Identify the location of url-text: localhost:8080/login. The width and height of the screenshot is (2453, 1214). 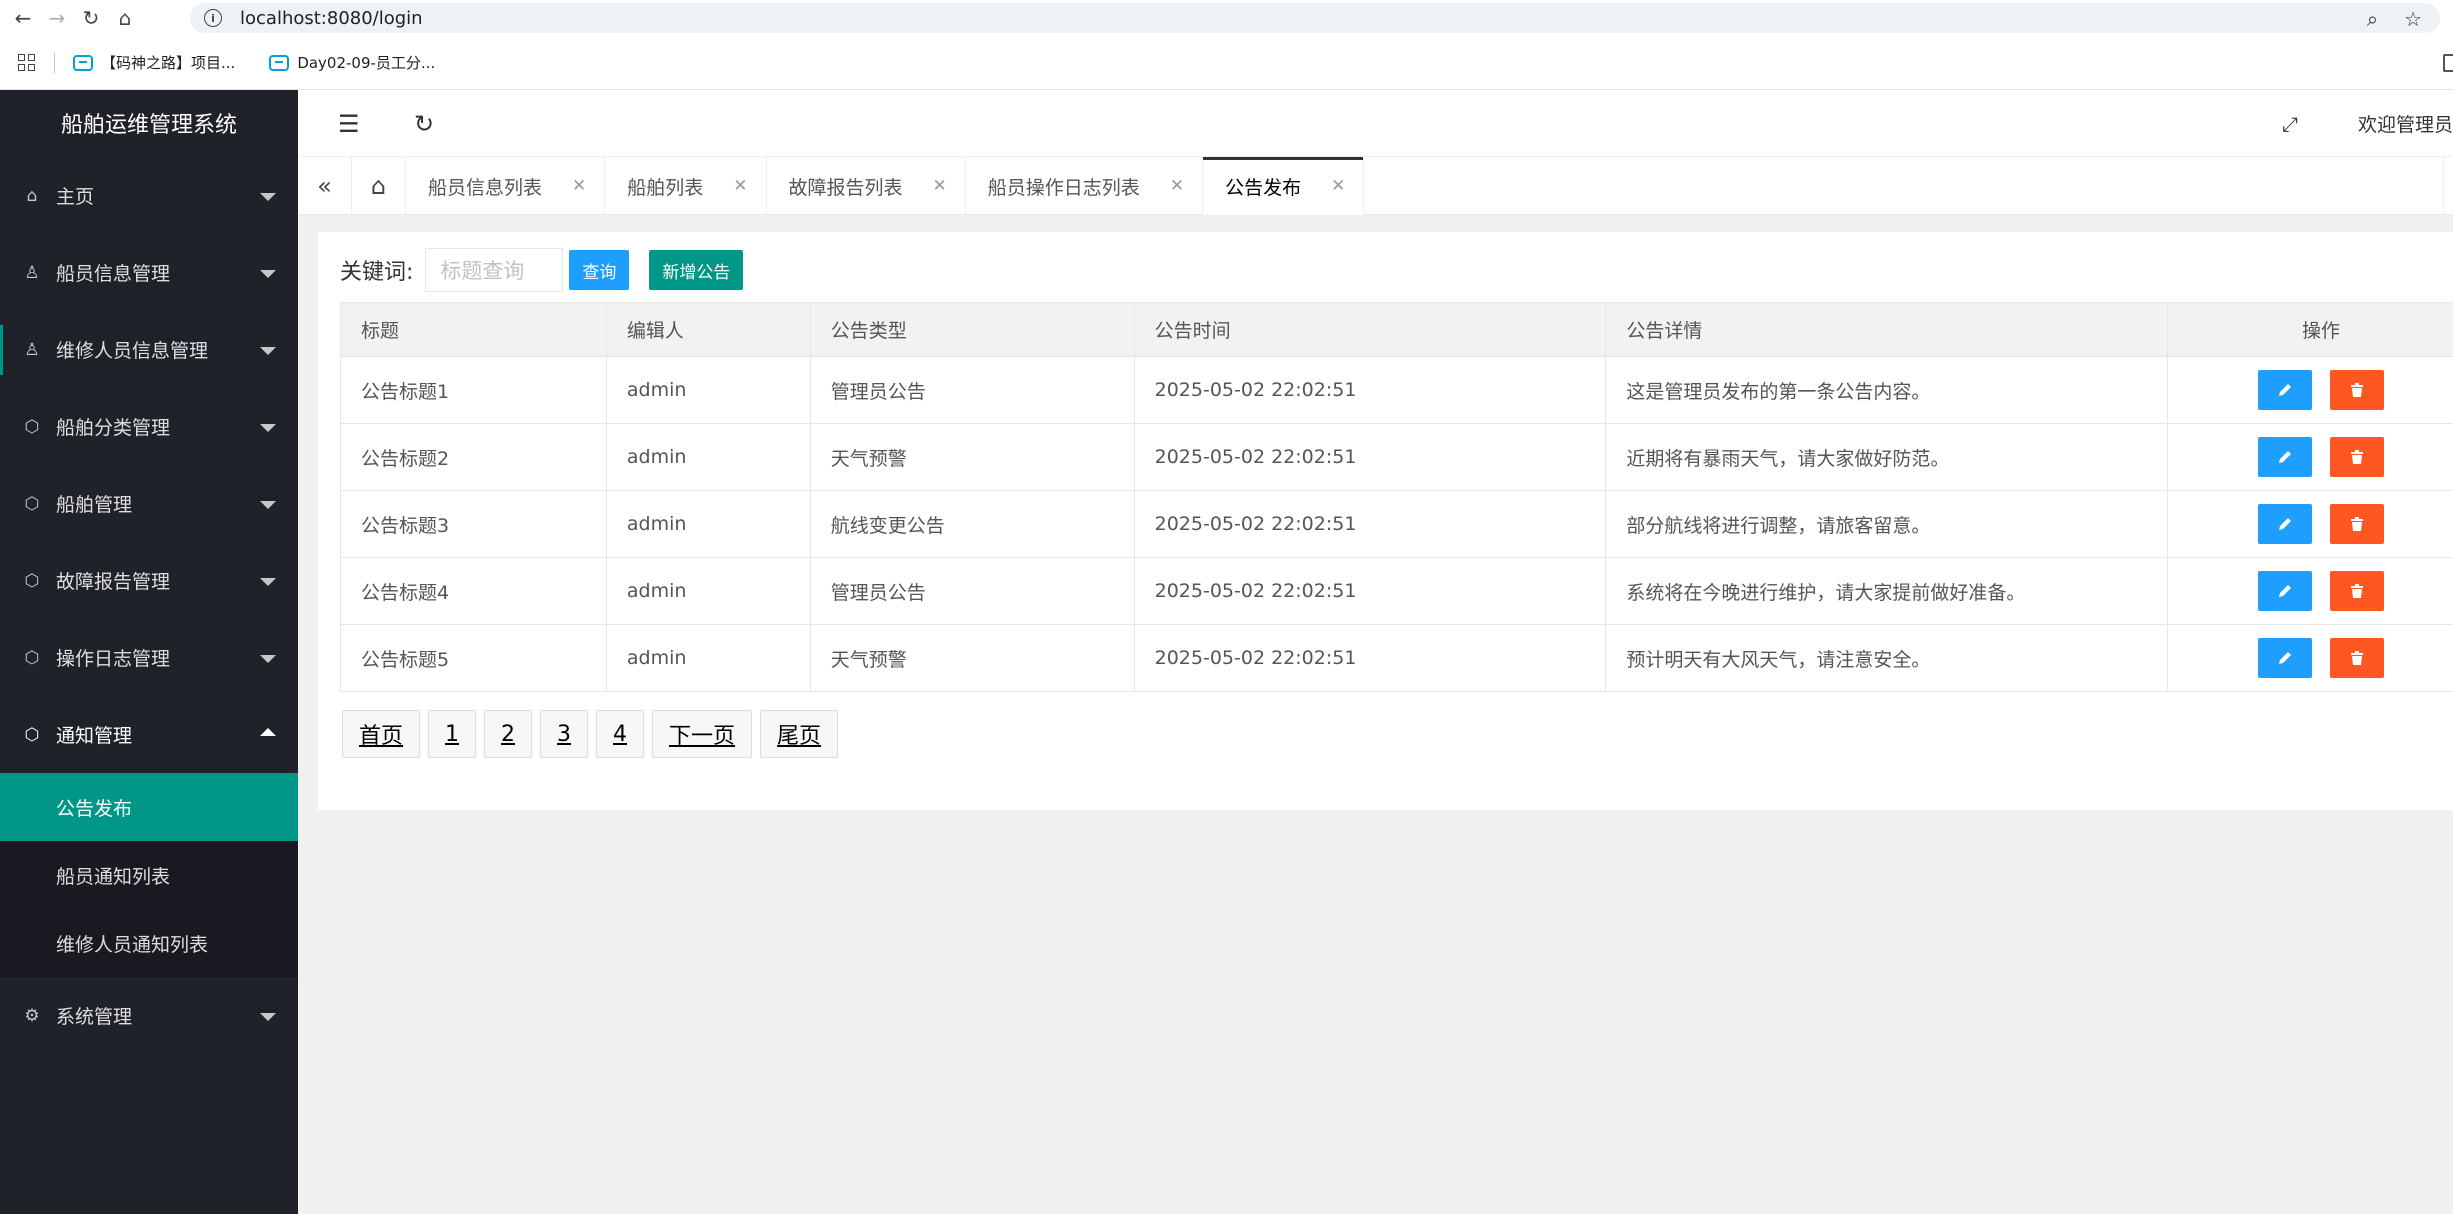
(331, 18).